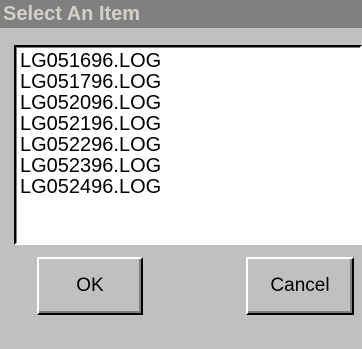 The width and height of the screenshot is (362, 349). Describe the element at coordinates (300, 286) in the screenshot. I see `cancel-button: Cancel` at that location.